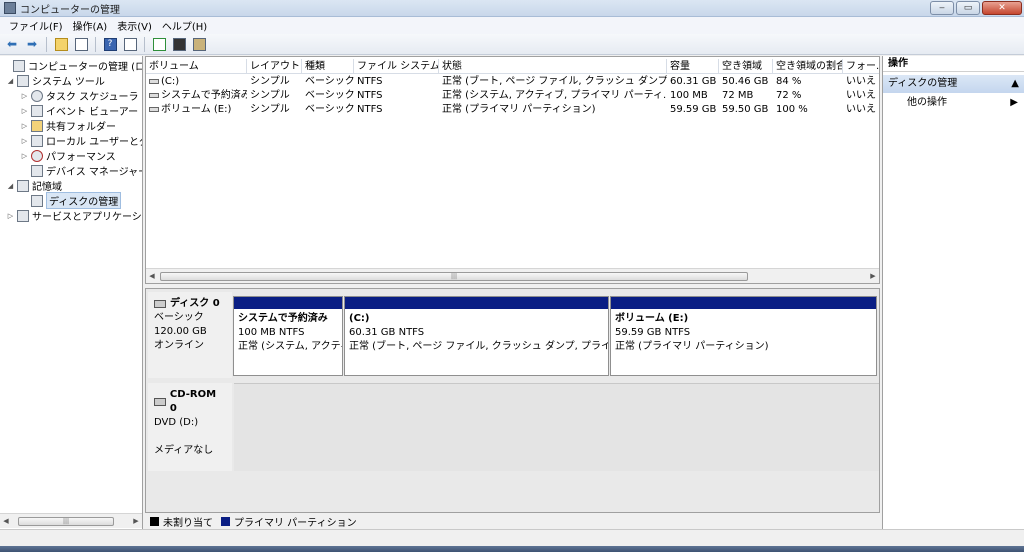 This screenshot has width=1024, height=552. Describe the element at coordinates (693, 66) in the screenshot. I see `column-header-capacity: 容量` at that location.